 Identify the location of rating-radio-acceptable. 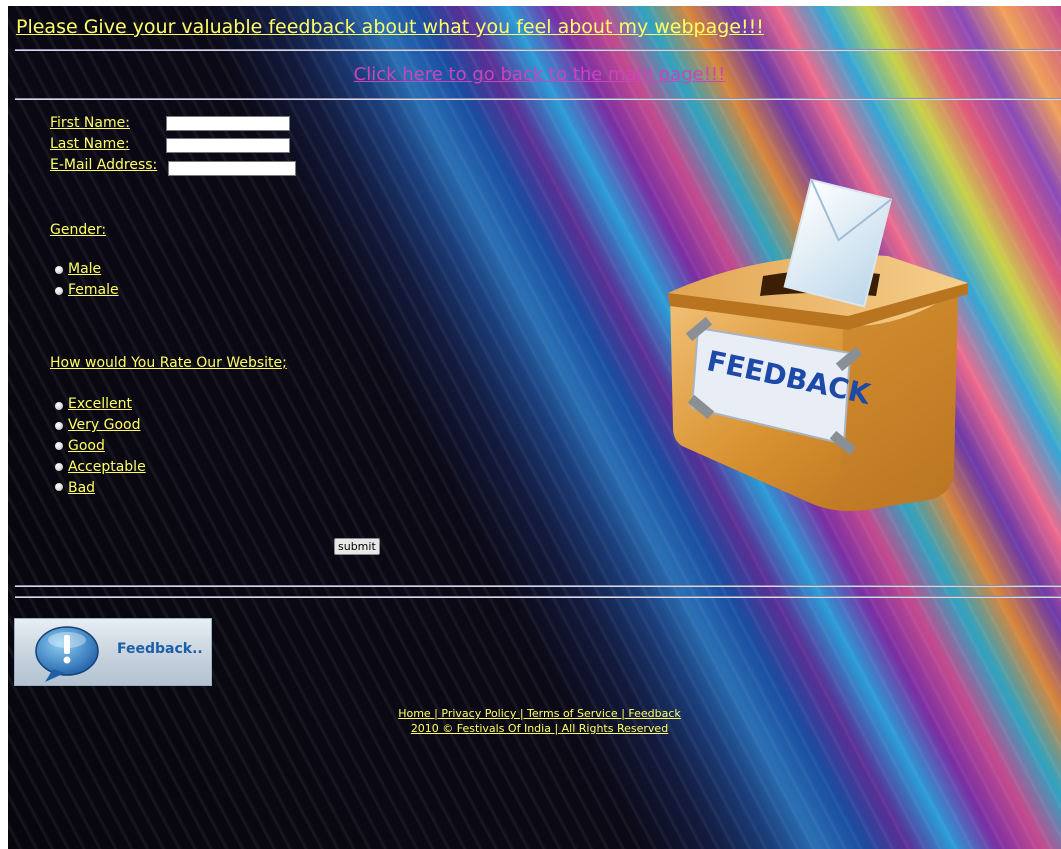
(59, 467).